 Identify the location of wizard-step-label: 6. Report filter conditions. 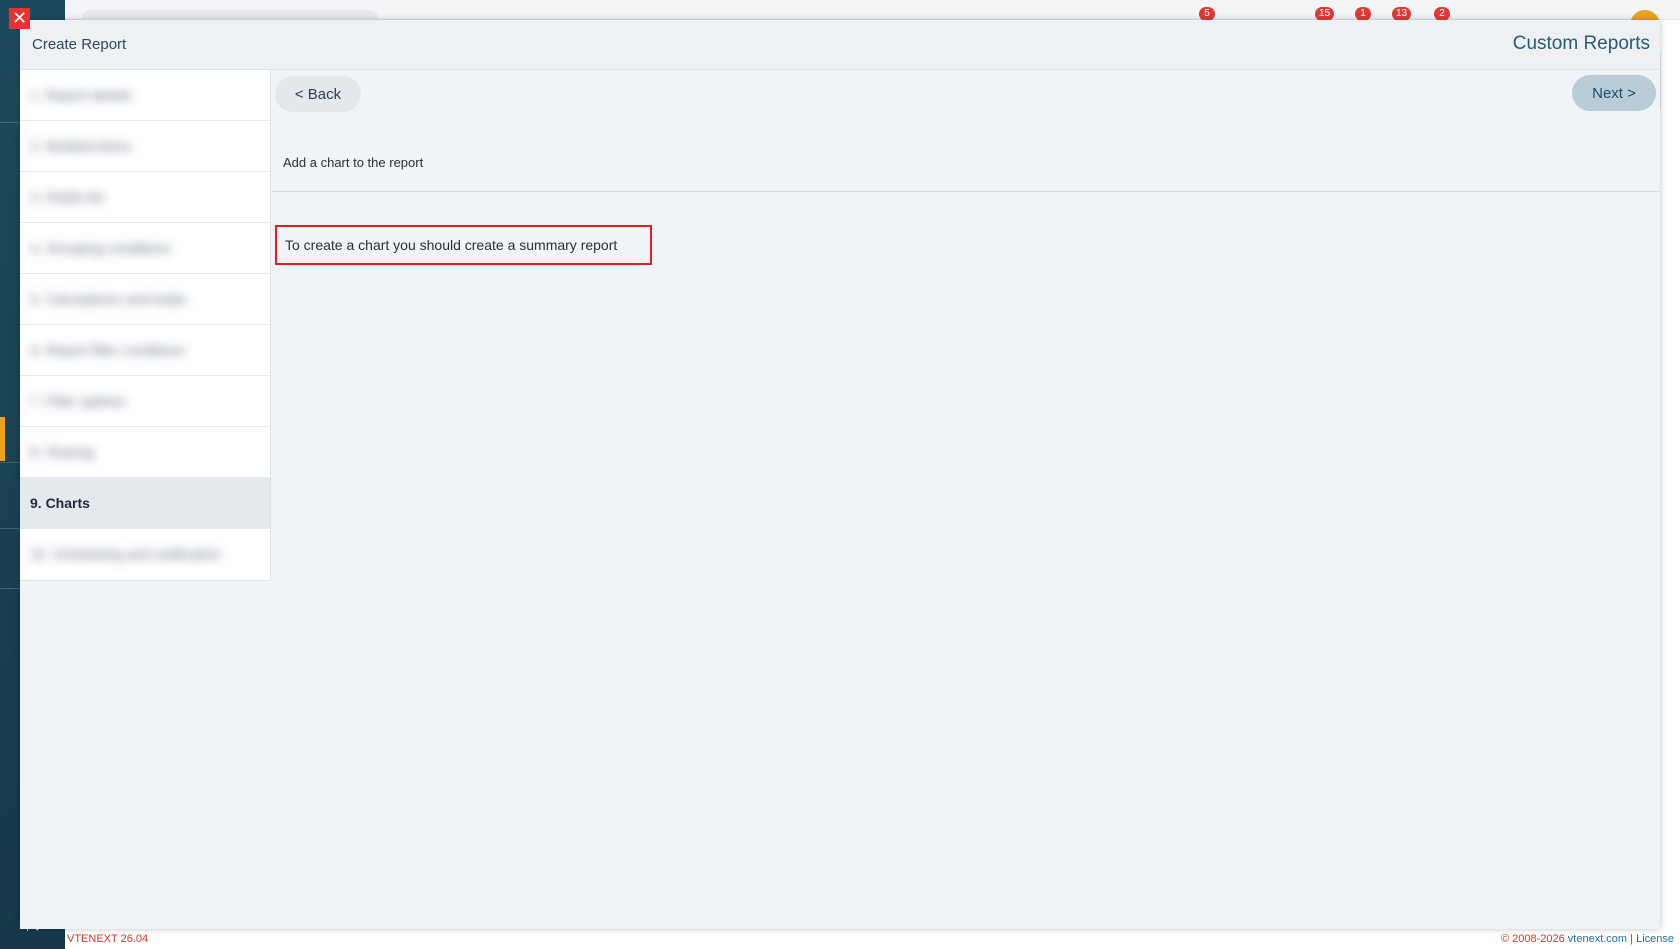
(107, 350).